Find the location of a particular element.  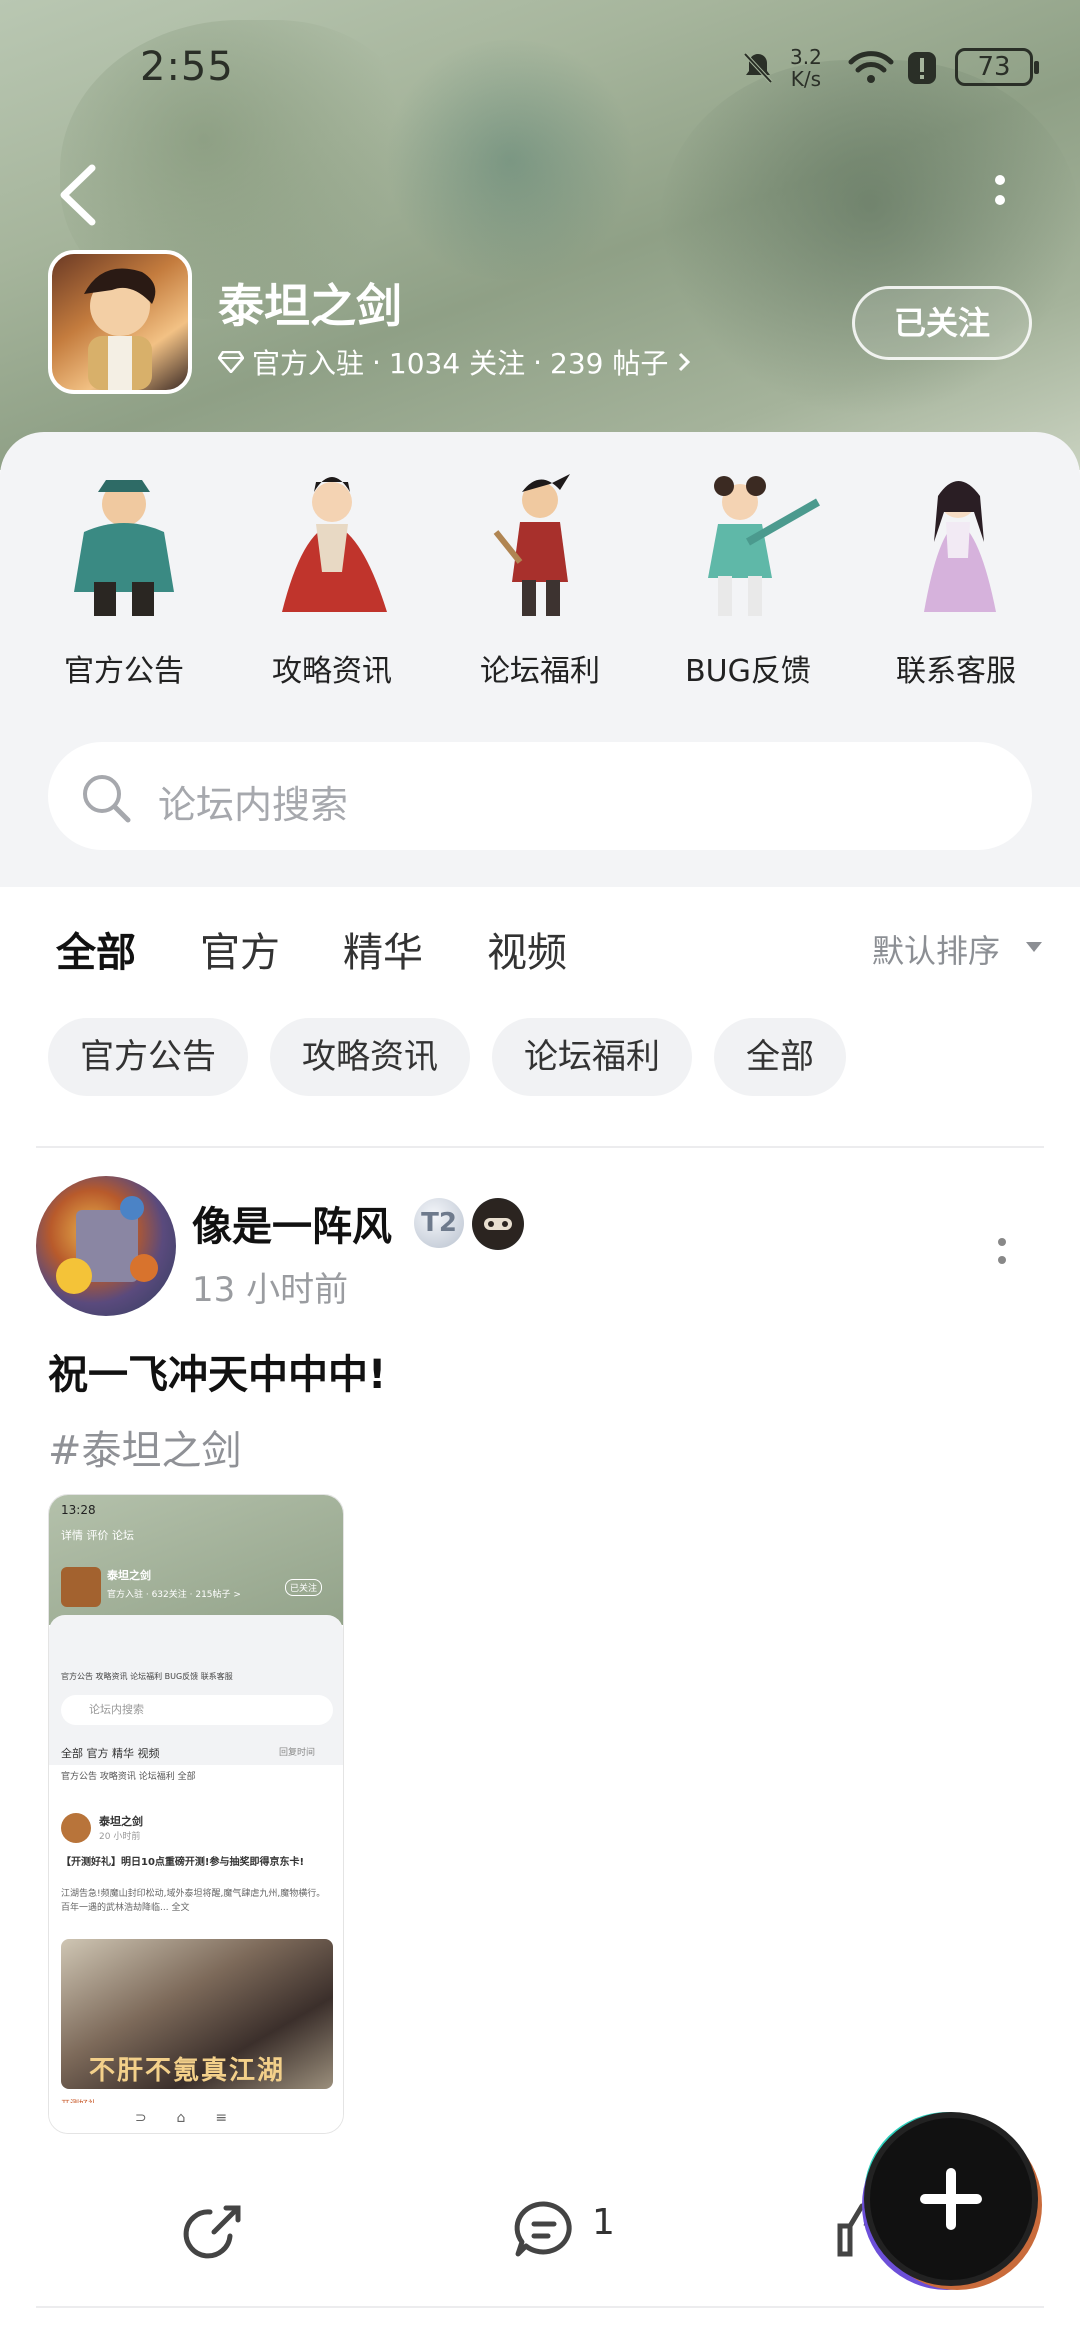

shot-cats: 官方公告 攻略资讯 论坛福利 BUG反馈 联系客服 is located at coordinates (147, 1676).